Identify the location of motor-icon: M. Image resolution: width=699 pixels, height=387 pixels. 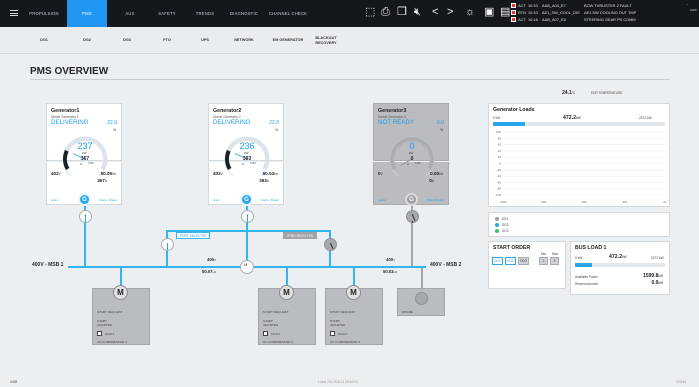
(353, 292).